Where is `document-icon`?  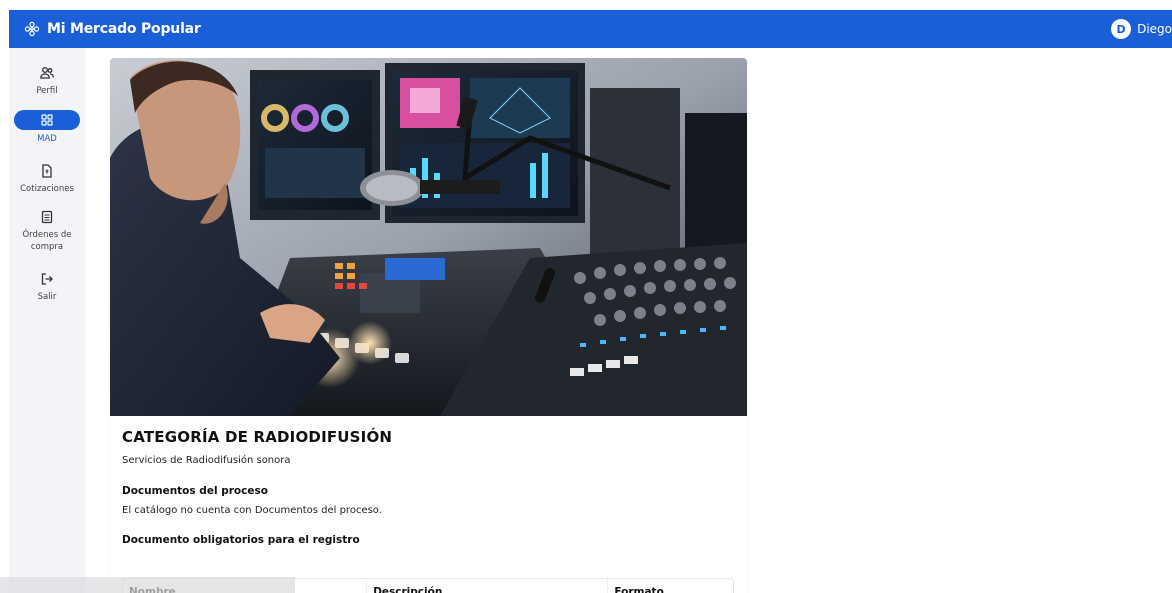
document-icon is located at coordinates (47, 171).